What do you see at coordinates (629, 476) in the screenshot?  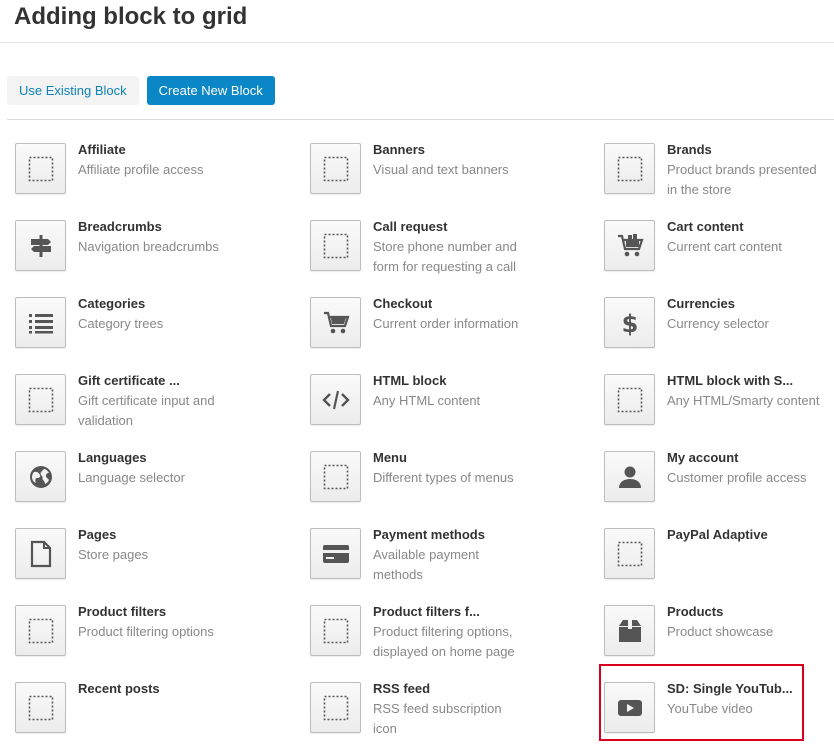 I see `user-icon` at bounding box center [629, 476].